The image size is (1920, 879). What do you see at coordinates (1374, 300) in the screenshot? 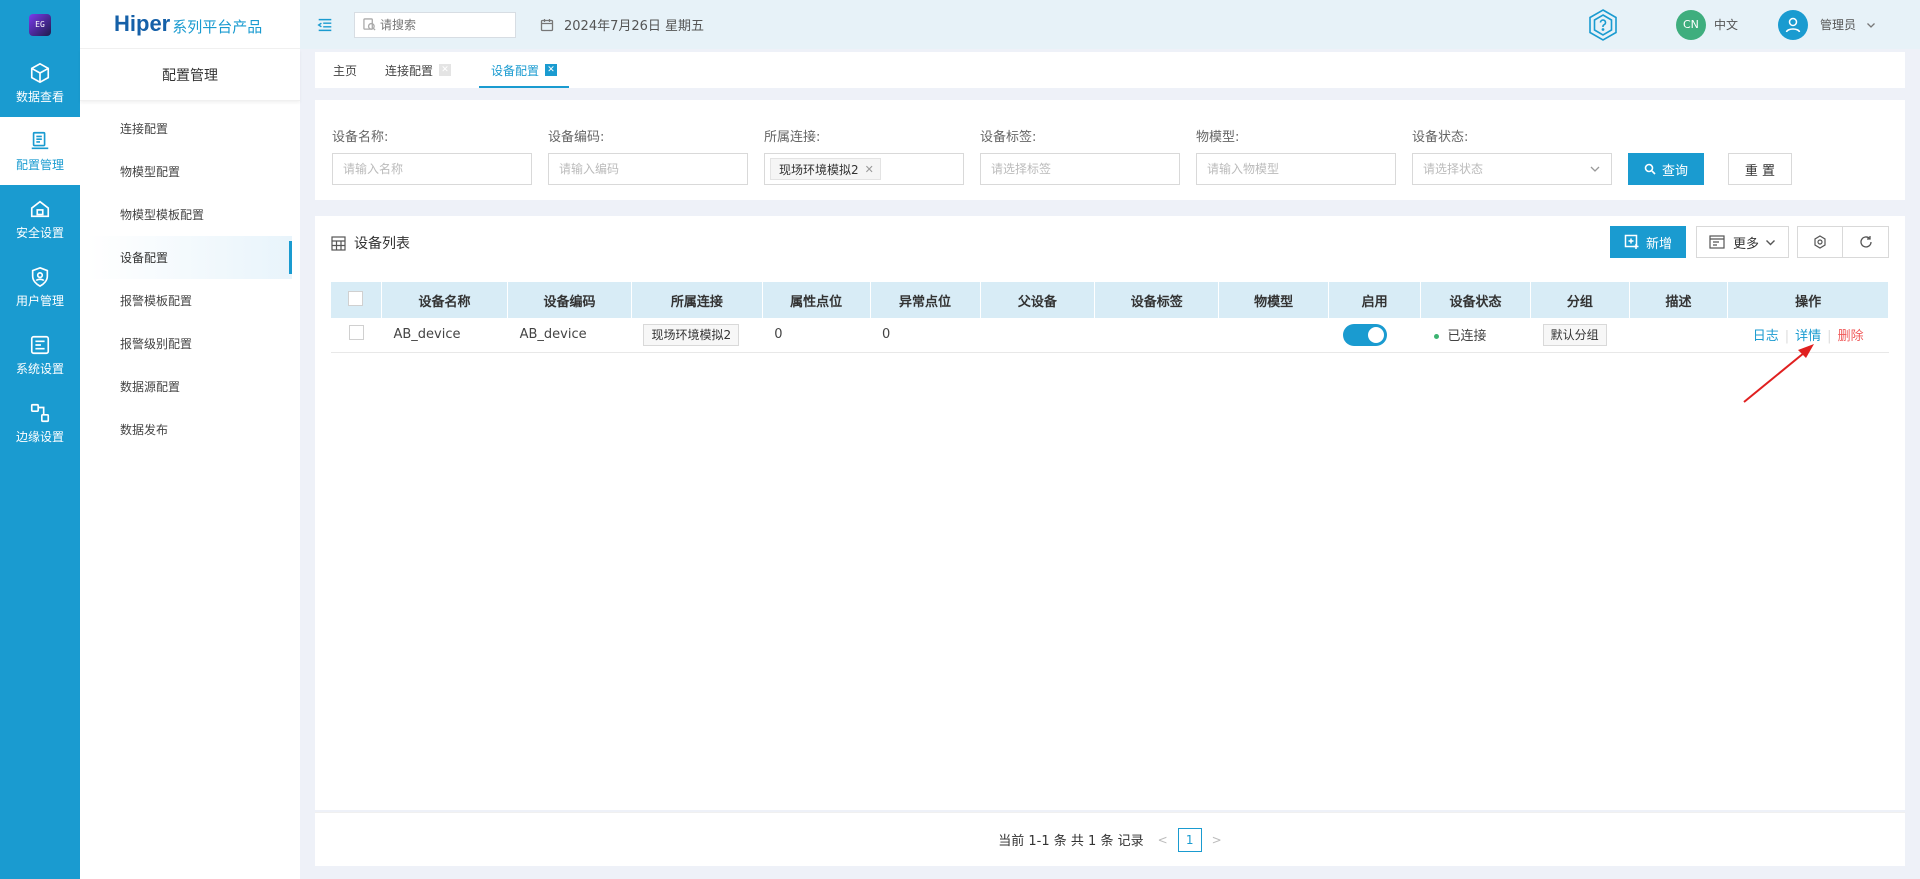
I see `column-header: 启用` at bounding box center [1374, 300].